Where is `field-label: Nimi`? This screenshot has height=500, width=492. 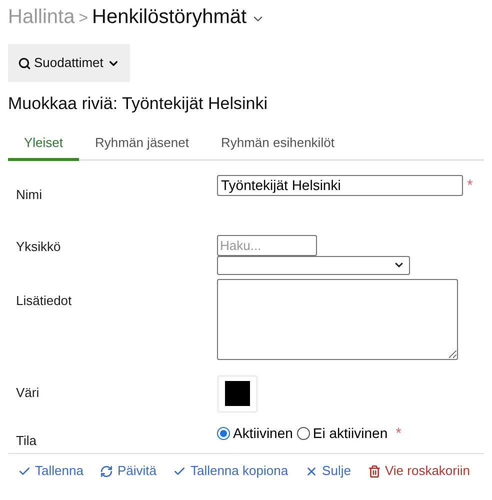 field-label: Nimi is located at coordinates (29, 194).